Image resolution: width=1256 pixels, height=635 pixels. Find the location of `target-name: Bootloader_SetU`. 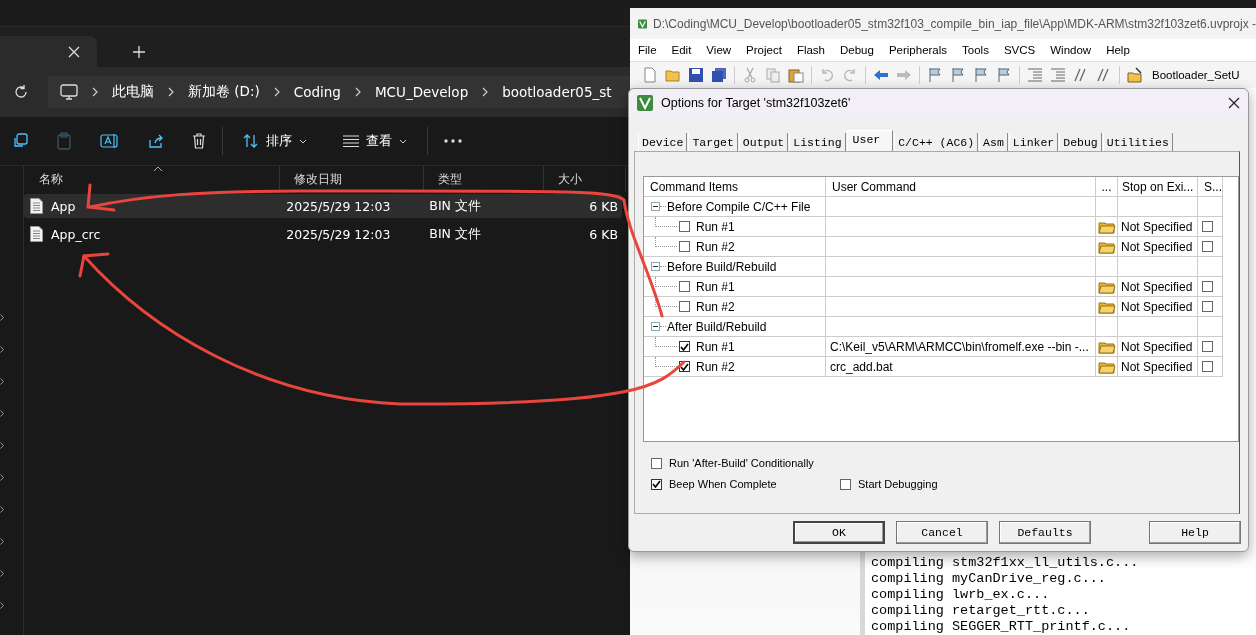

target-name: Bootloader_SetU is located at coordinates (1196, 75).